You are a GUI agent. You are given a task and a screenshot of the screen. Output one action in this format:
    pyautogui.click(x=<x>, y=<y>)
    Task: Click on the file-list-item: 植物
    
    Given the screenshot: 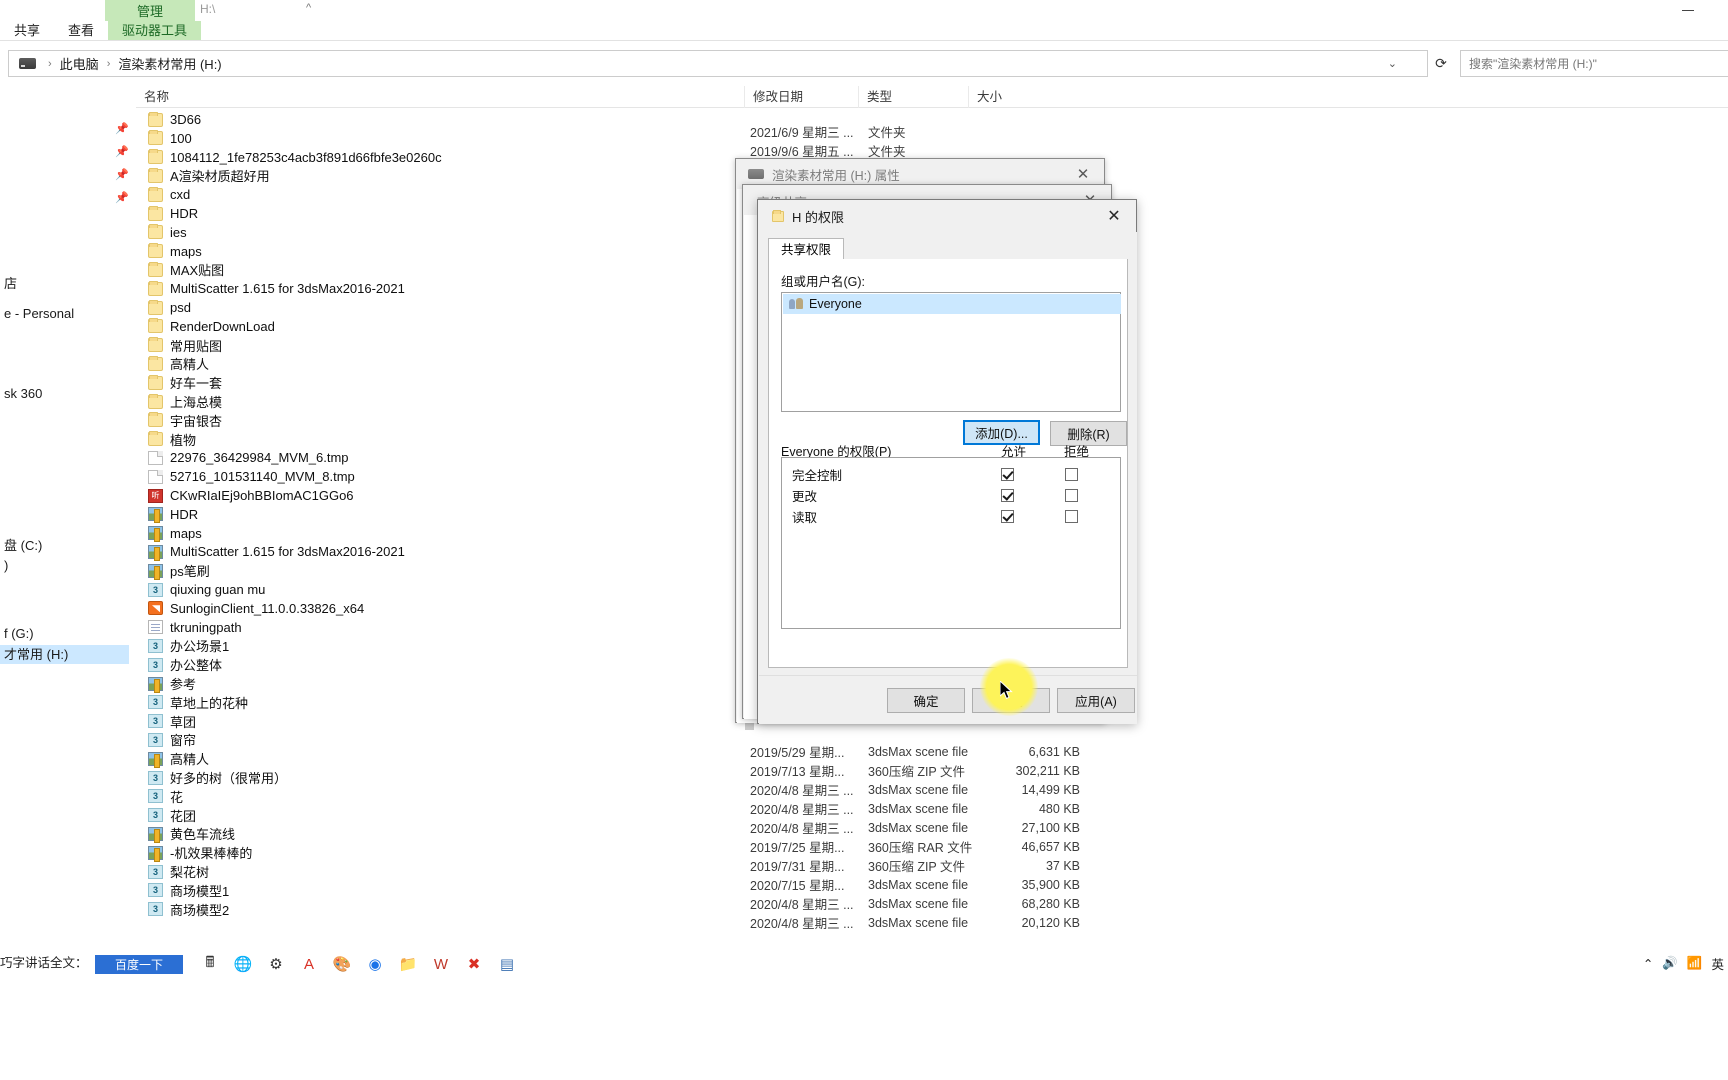 What is the action you would take?
    pyautogui.click(x=446, y=439)
    